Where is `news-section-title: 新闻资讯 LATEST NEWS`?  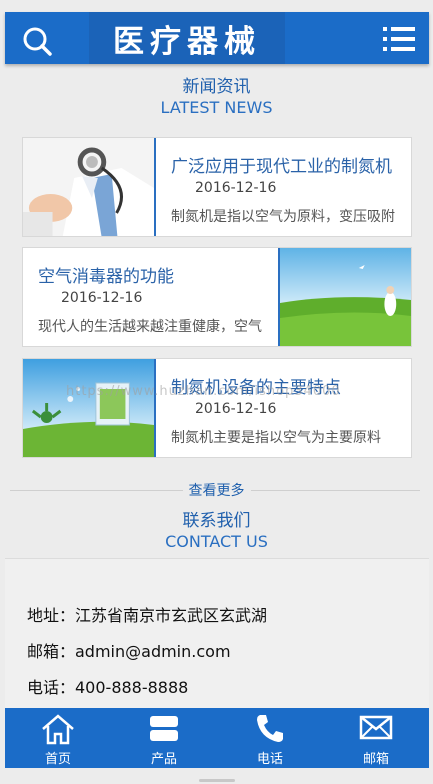 news-section-title: 新闻资讯 LATEST NEWS is located at coordinates (216, 97).